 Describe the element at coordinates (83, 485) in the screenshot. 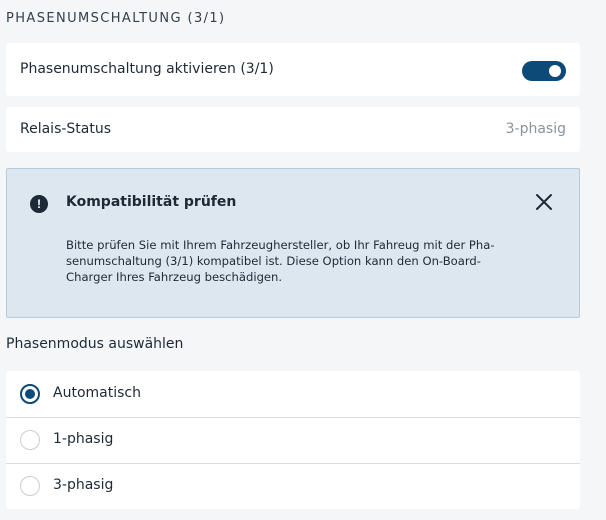

I see `radio-label: 3-phasig` at that location.